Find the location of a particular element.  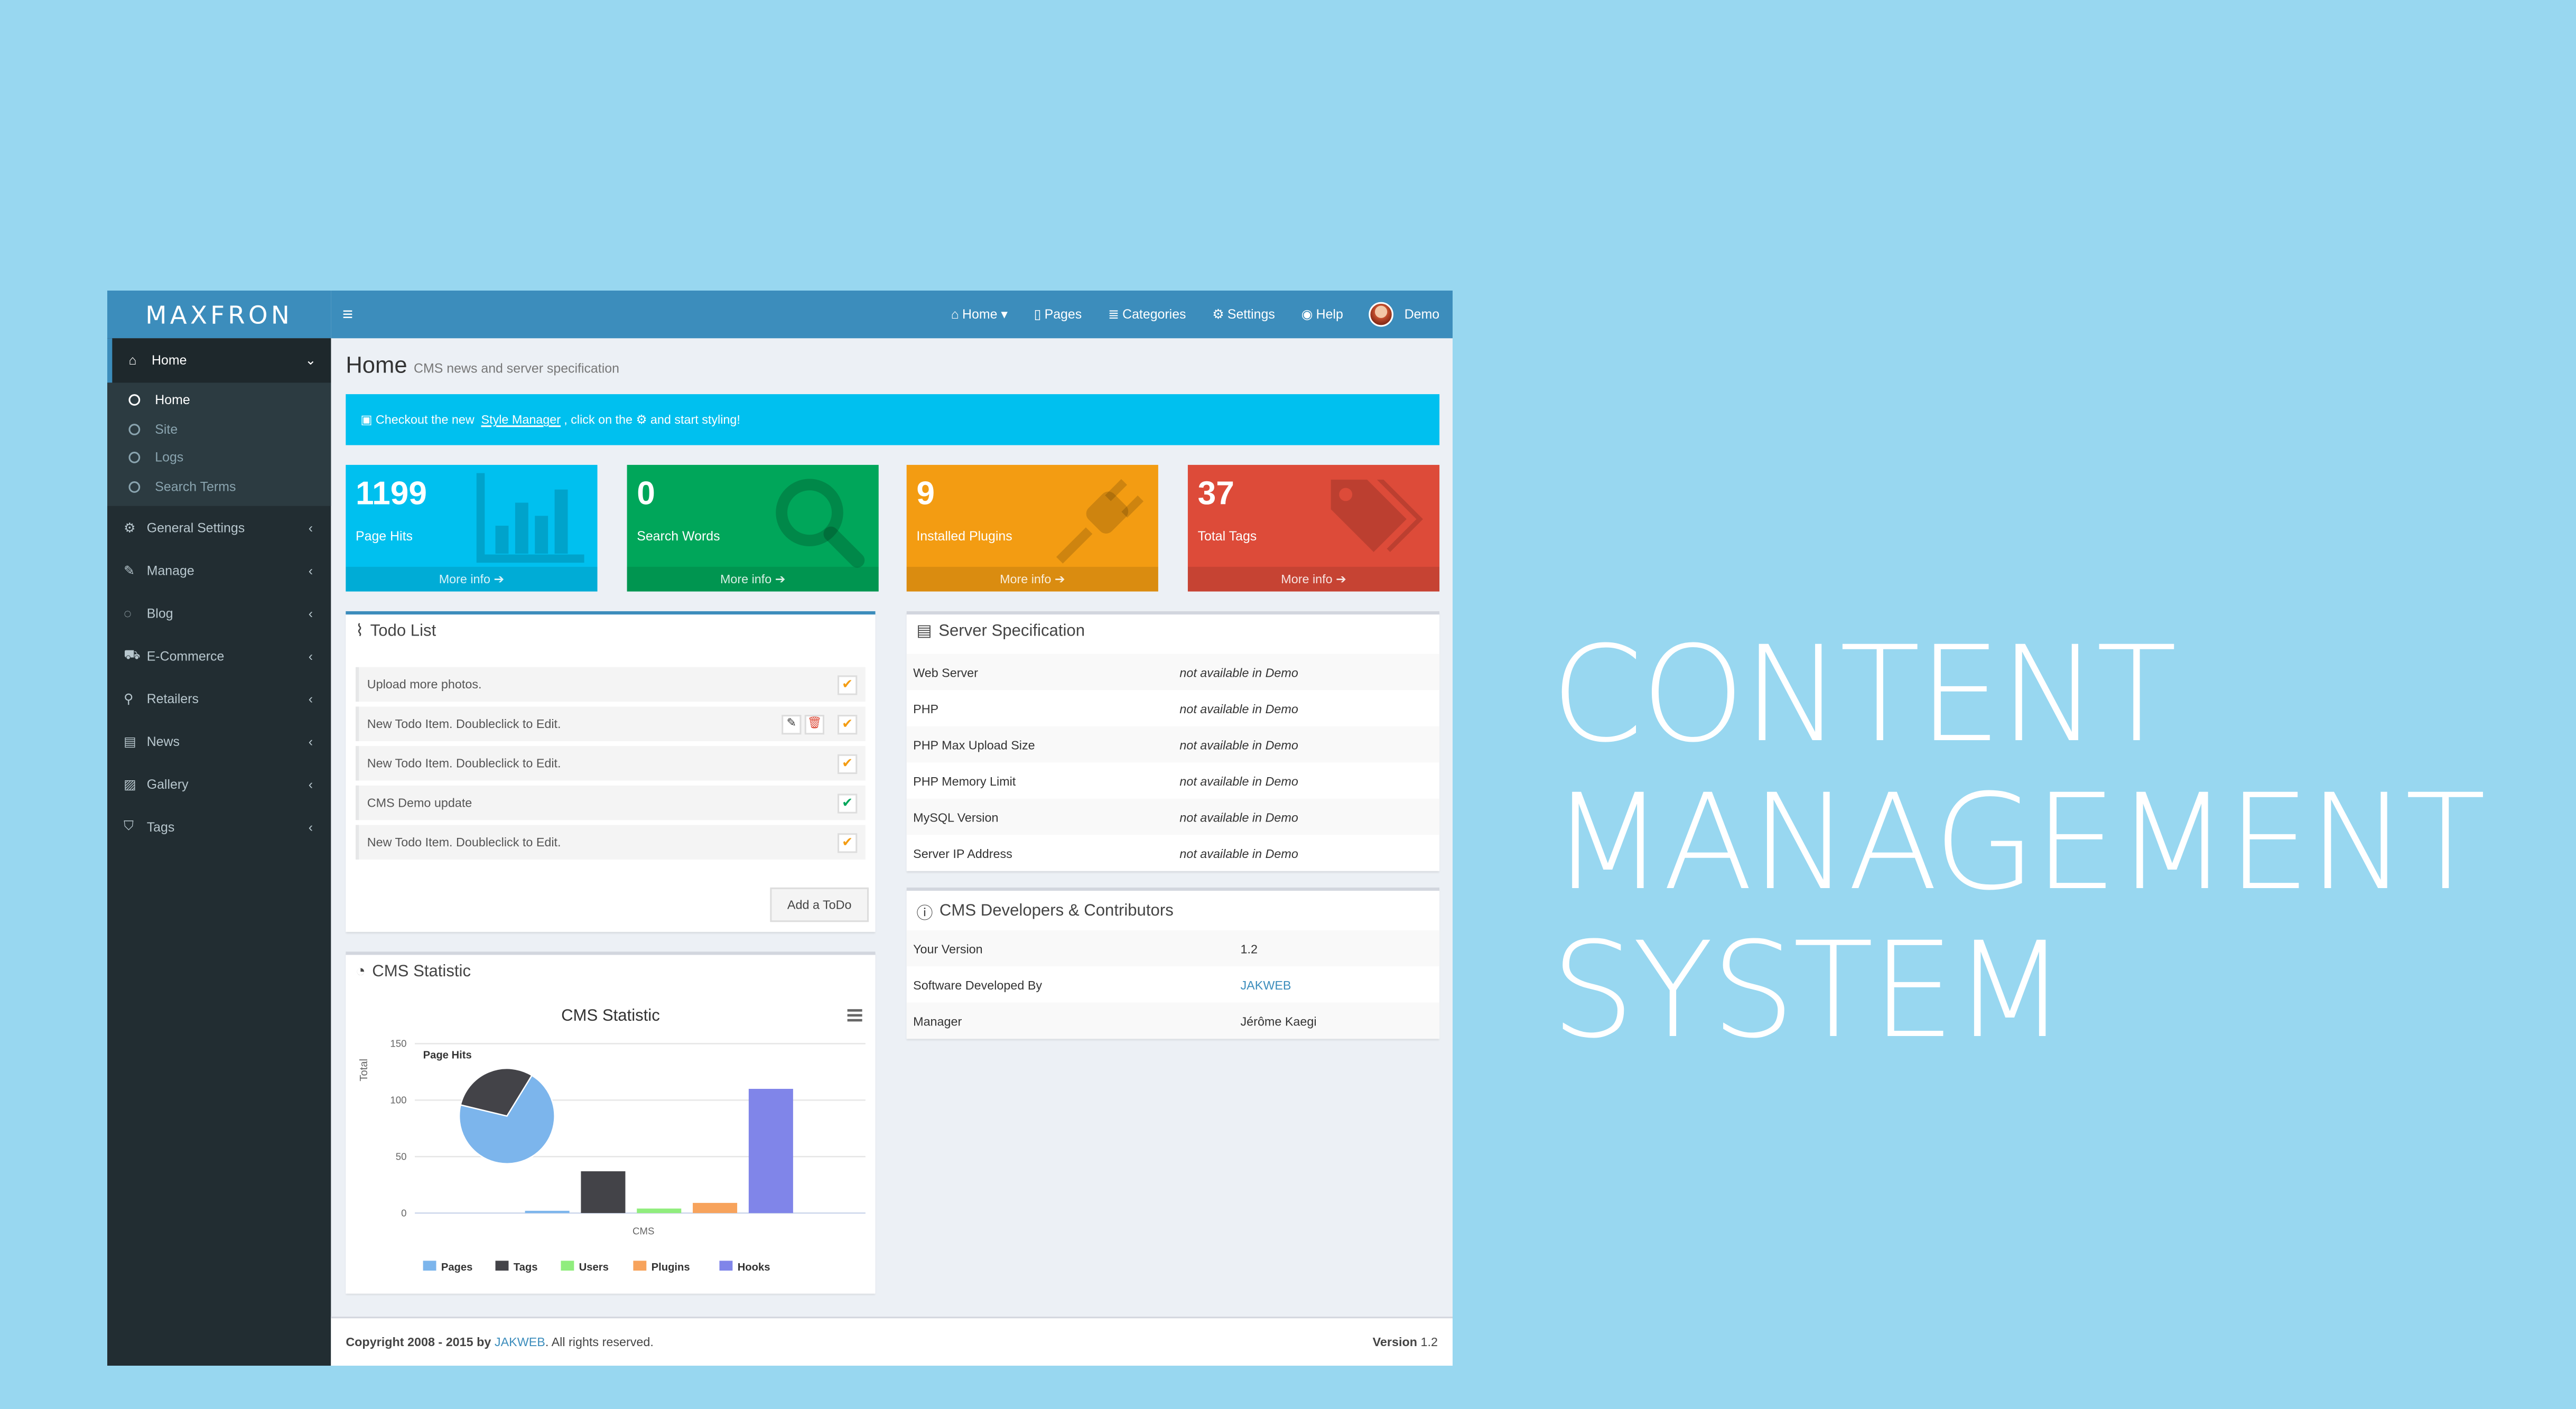

page-title: Home CMS news and server specification is located at coordinates (482, 364).